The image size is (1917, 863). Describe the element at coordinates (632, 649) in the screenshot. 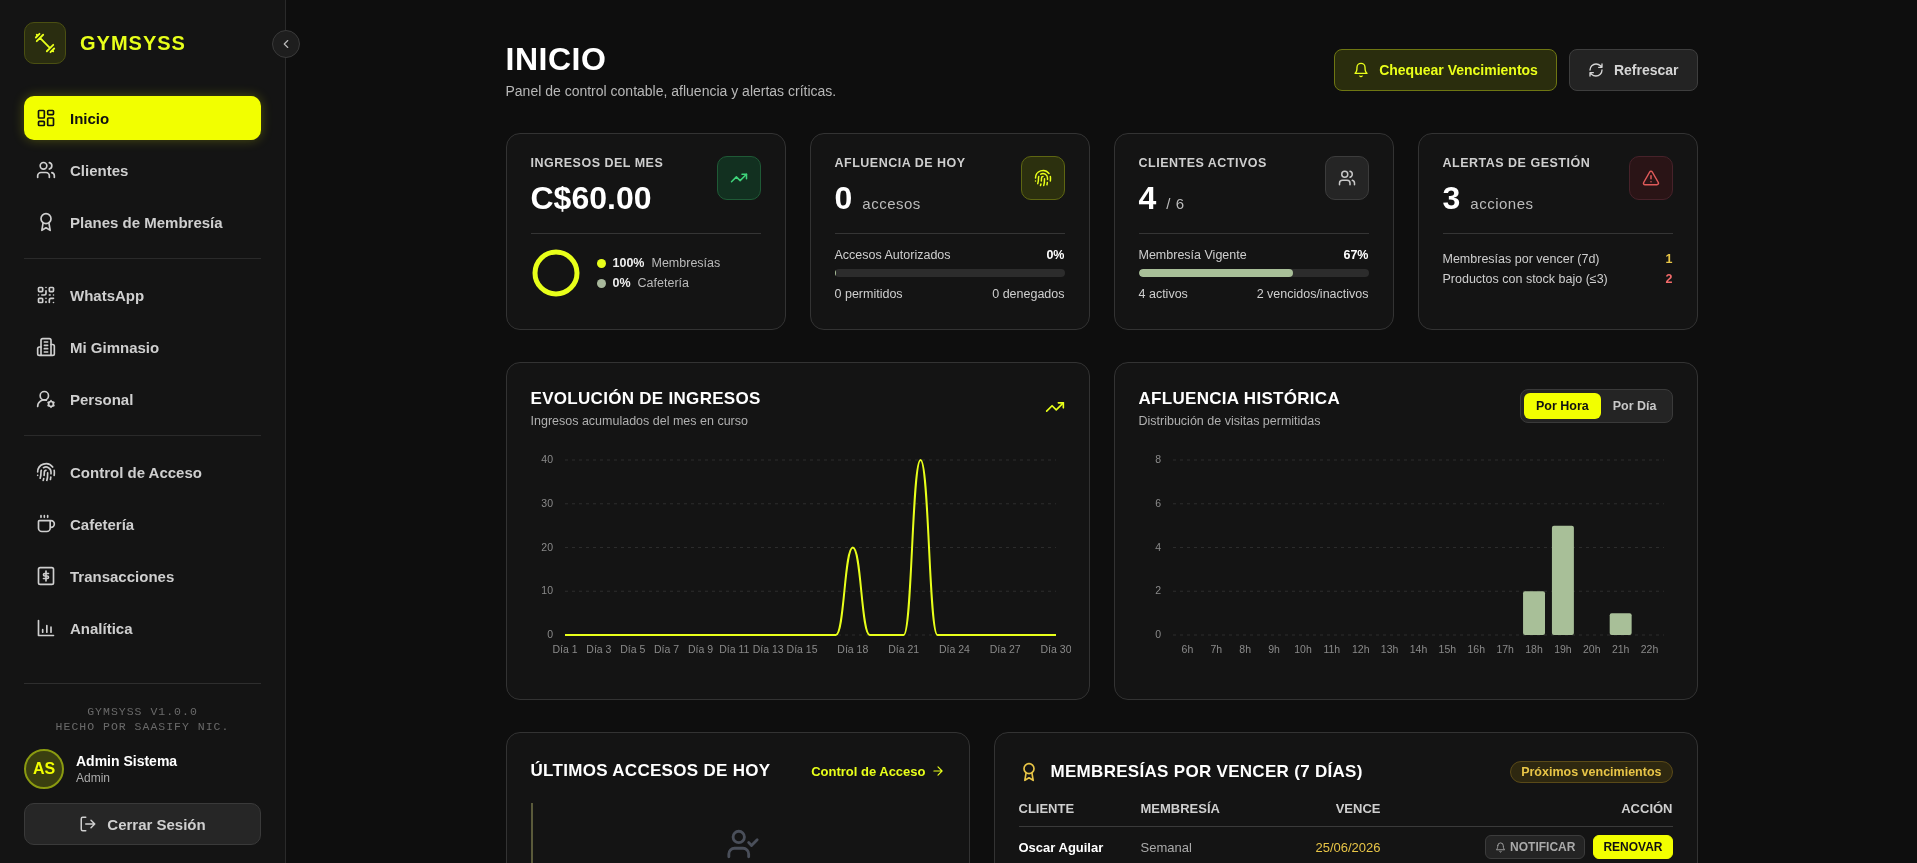

I see `x-tick-label: Día 5` at that location.